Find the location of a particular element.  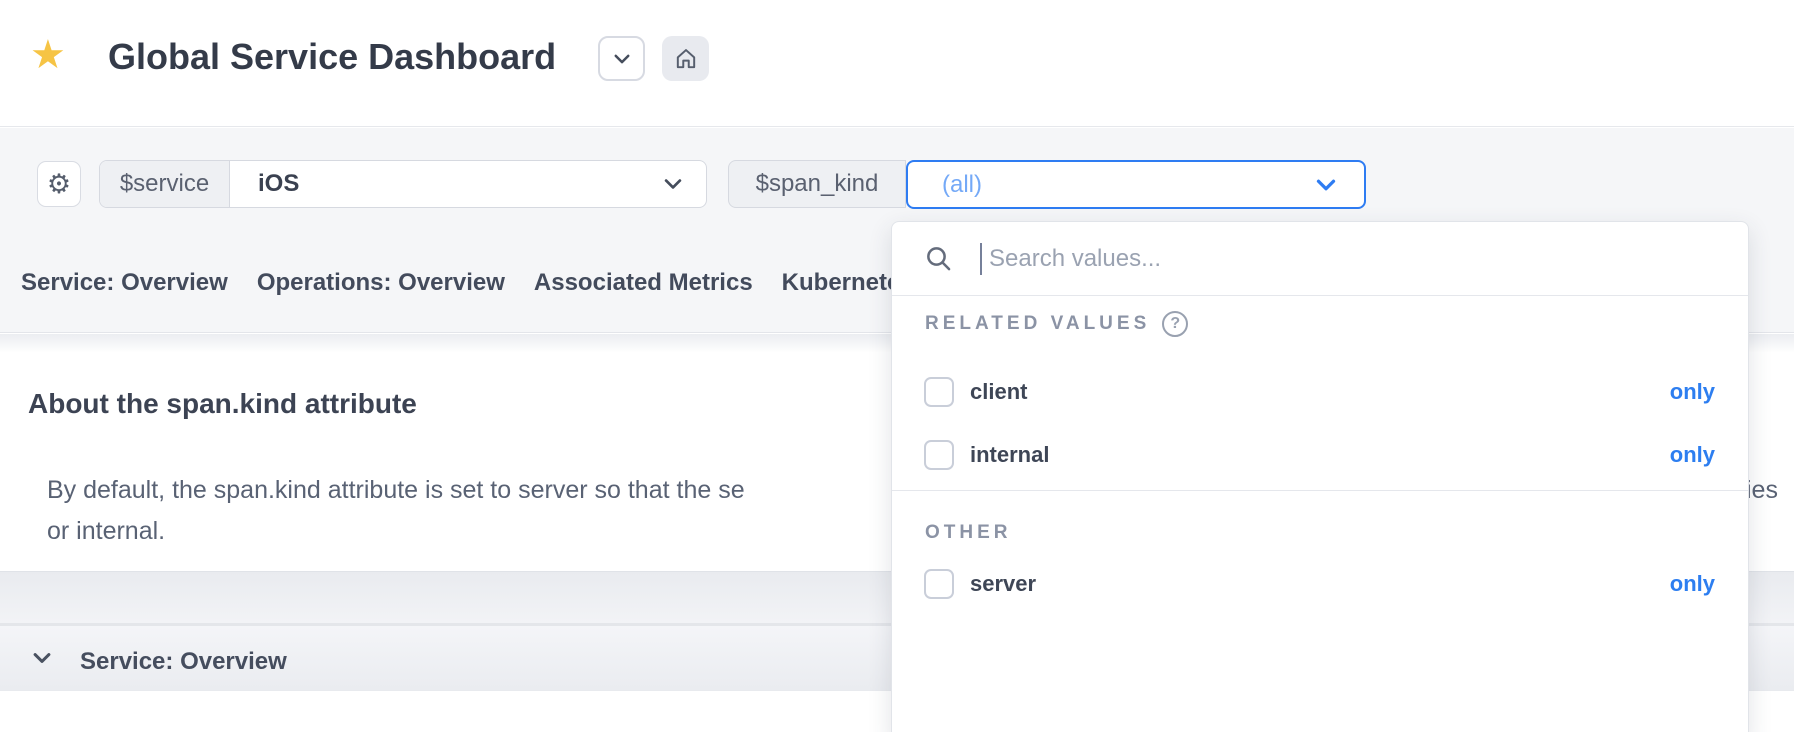

other-header: OTHER is located at coordinates (968, 533).